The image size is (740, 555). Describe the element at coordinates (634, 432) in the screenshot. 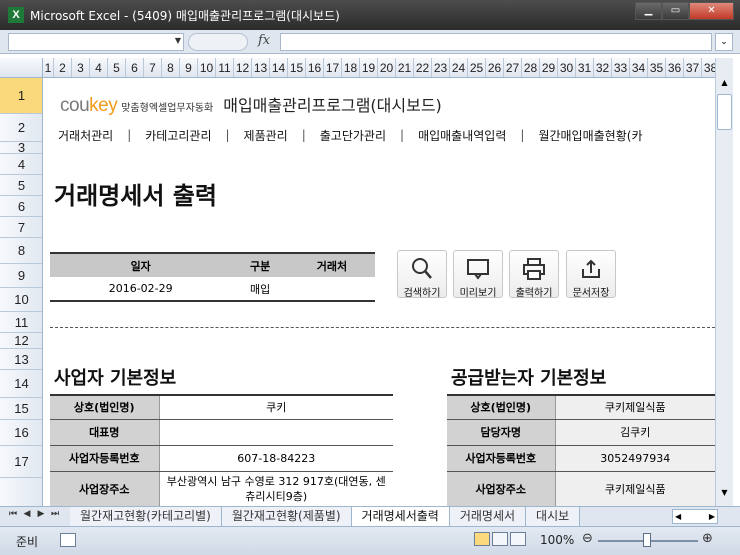

I see `supplier-contact-cell: 김쿠키` at that location.